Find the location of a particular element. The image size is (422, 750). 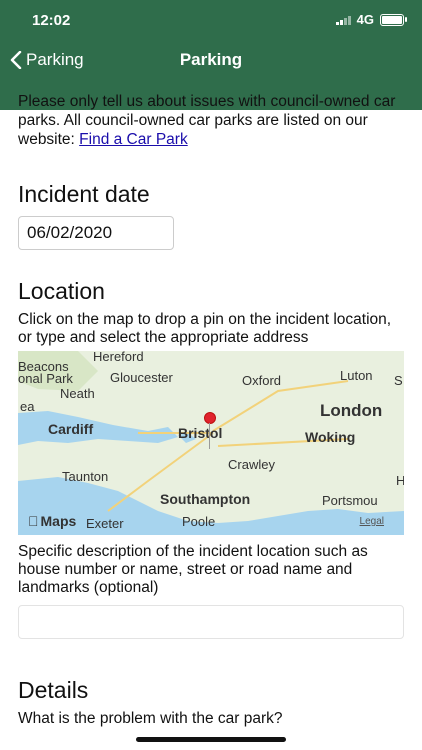

nav-bar: Parking Parking is located at coordinates (211, 60).